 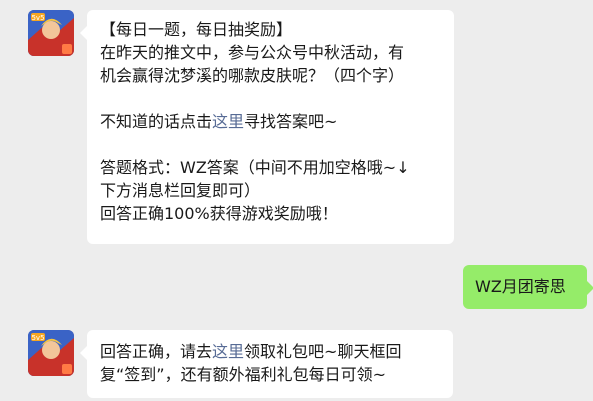 I want to click on message-text-with-link: 回答正确，请去这里领取礼包吧~聊天框回, so click(x=276, y=351).